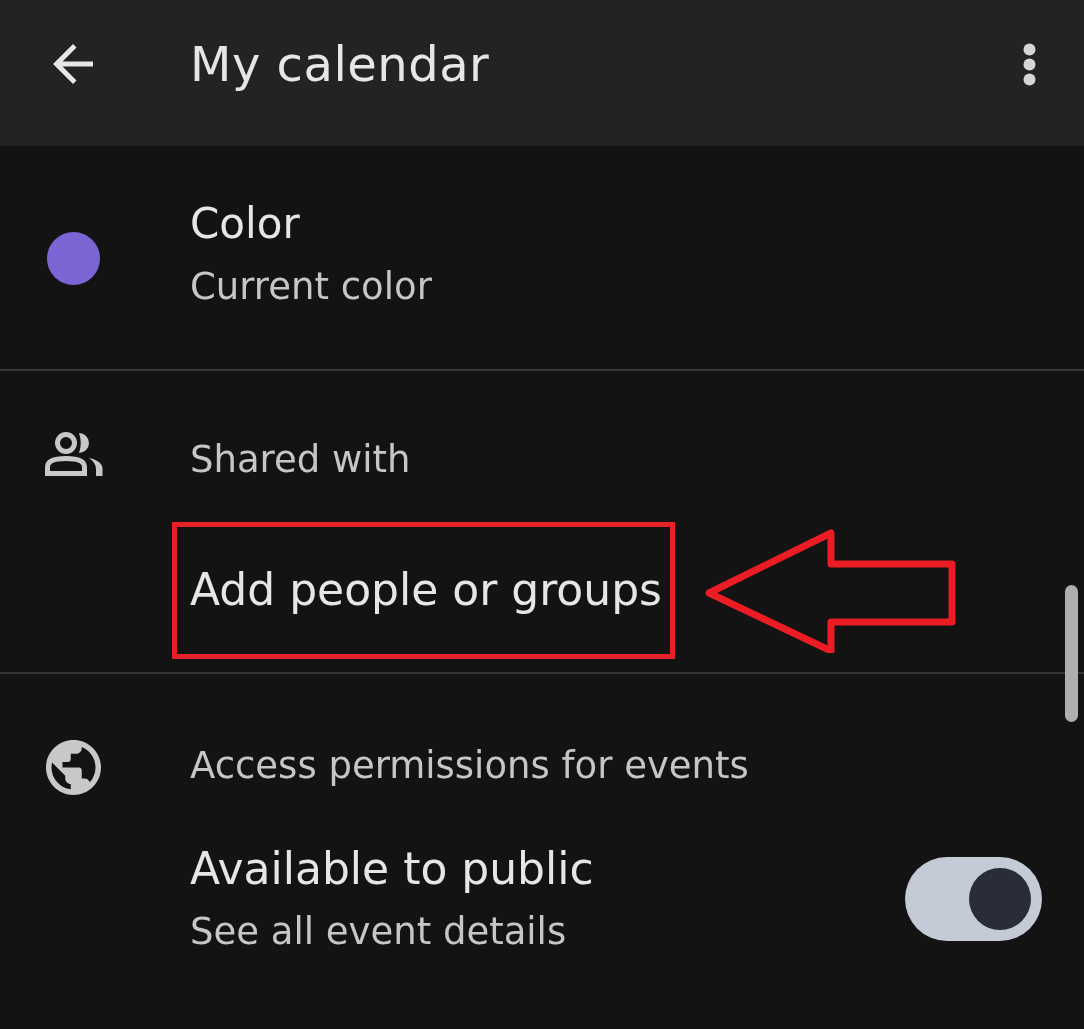 Image resolution: width=1084 pixels, height=1029 pixels. Describe the element at coordinates (392, 870) in the screenshot. I see `setting-title: Available to public` at that location.